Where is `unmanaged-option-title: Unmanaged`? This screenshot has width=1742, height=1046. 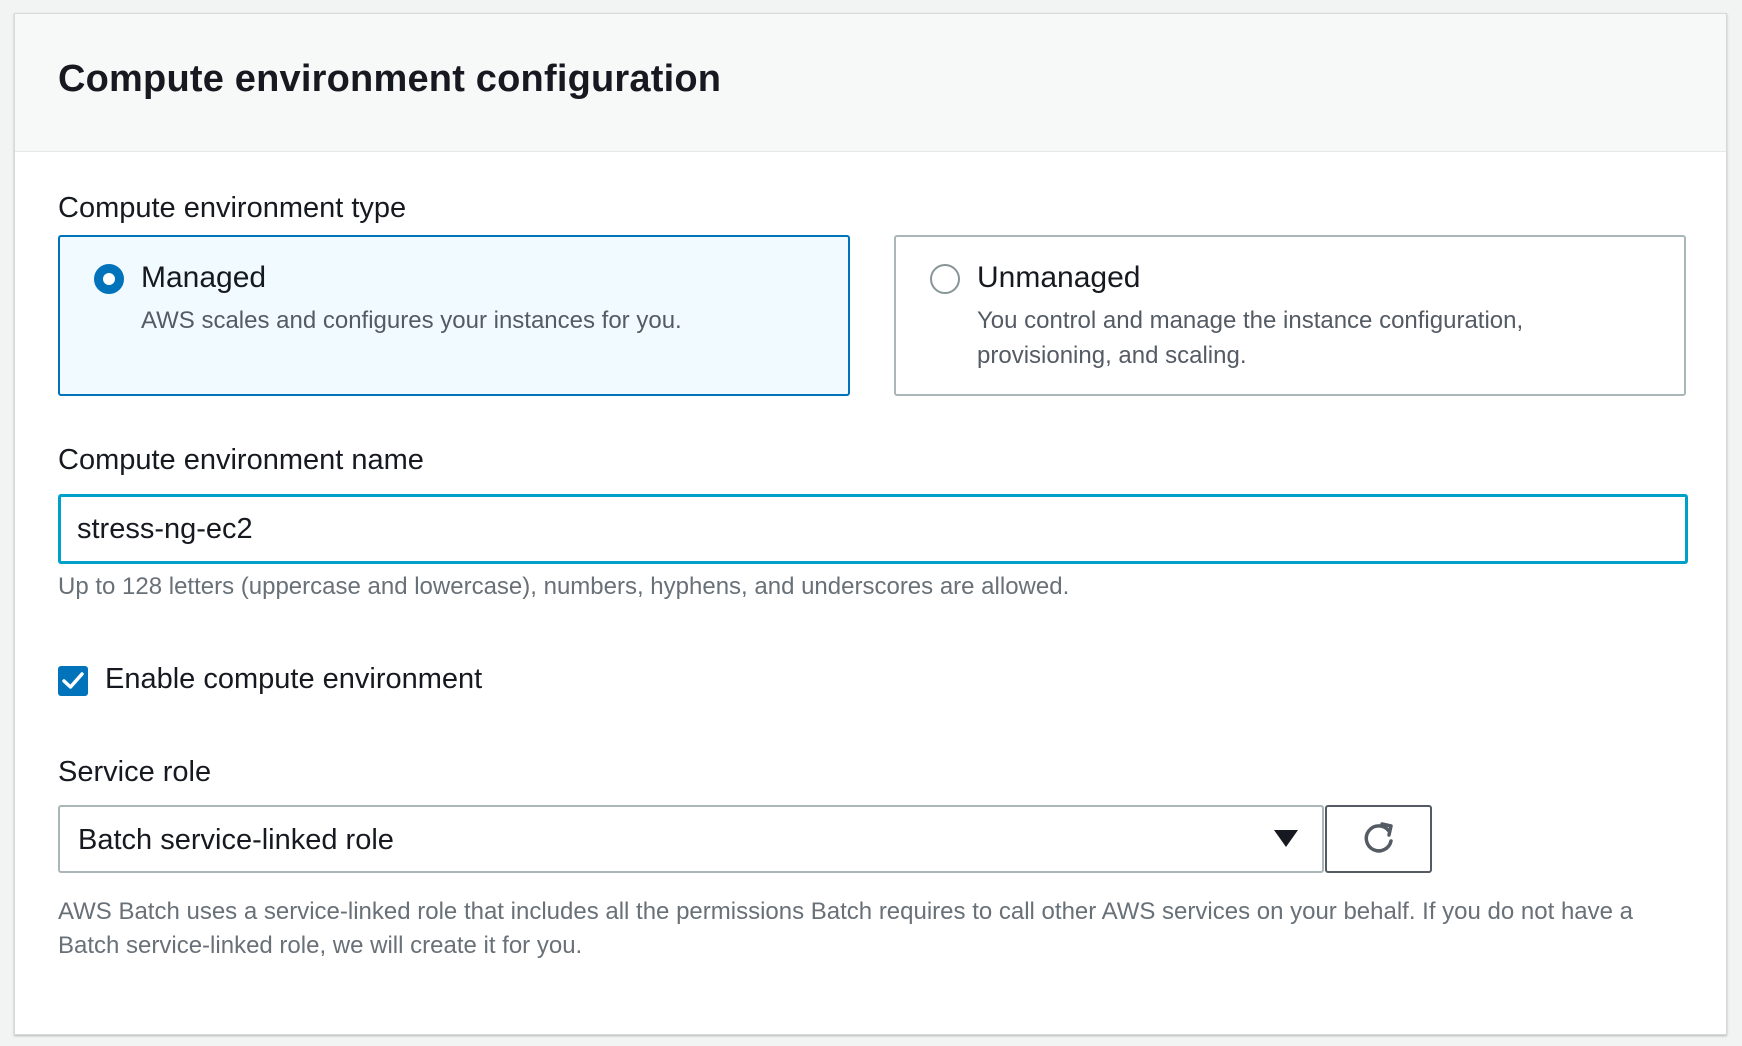 unmanaged-option-title: Unmanaged is located at coordinates (1059, 277).